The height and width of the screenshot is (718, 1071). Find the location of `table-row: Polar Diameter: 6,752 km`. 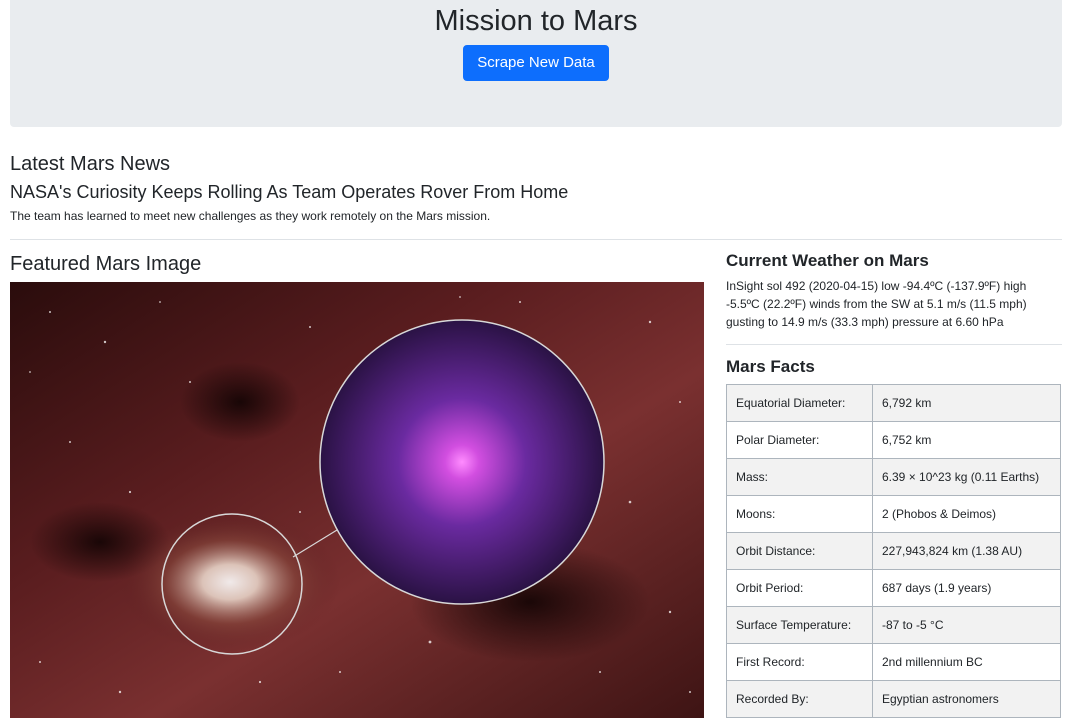

table-row: Polar Diameter: 6,752 km is located at coordinates (893, 440).